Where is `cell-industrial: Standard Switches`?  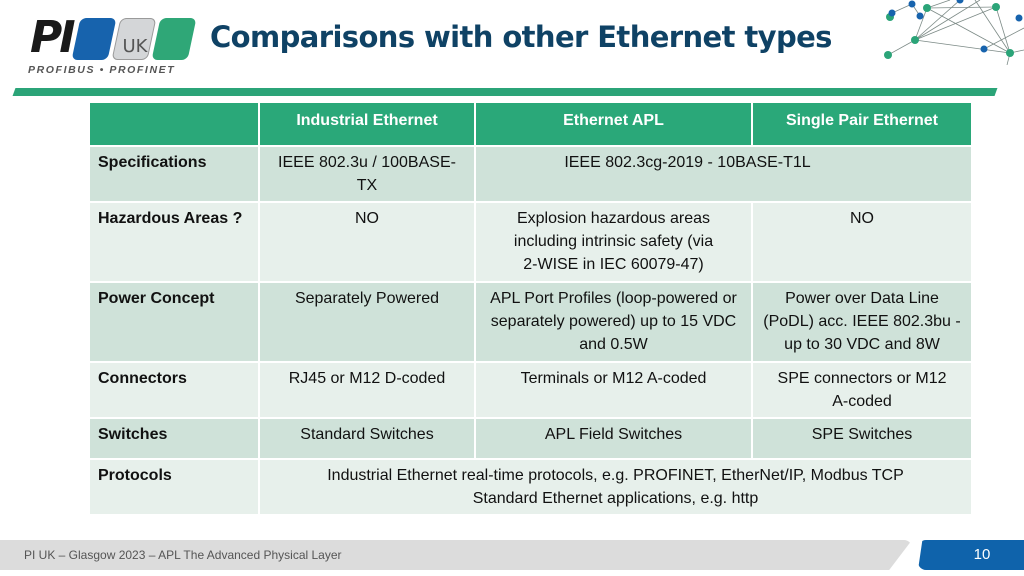 cell-industrial: Standard Switches is located at coordinates (367, 438).